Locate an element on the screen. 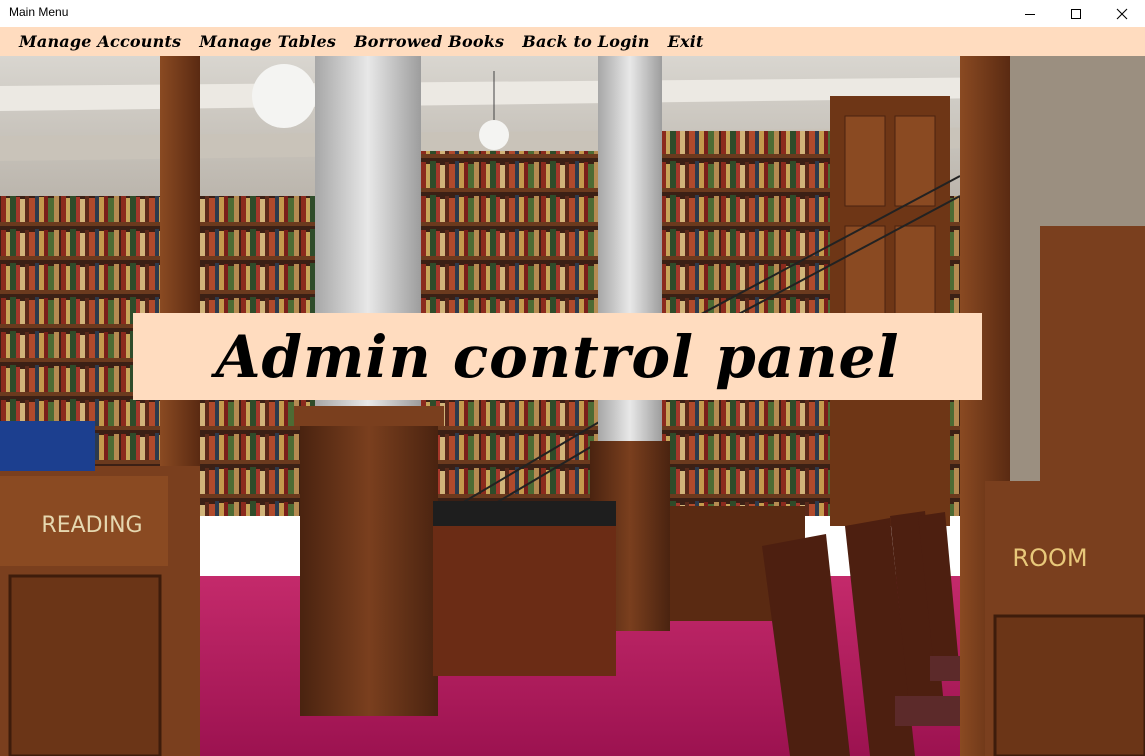 This screenshot has height=756, width=1145. minimize-icon is located at coordinates (1030, 14).